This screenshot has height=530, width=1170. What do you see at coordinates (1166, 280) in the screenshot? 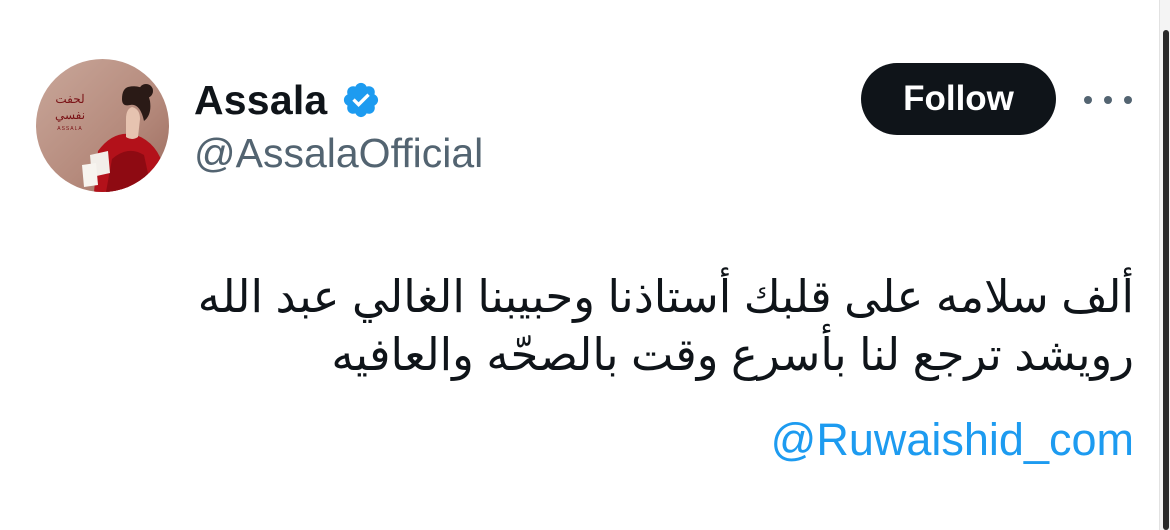
I see `scrollbar-thumb` at bounding box center [1166, 280].